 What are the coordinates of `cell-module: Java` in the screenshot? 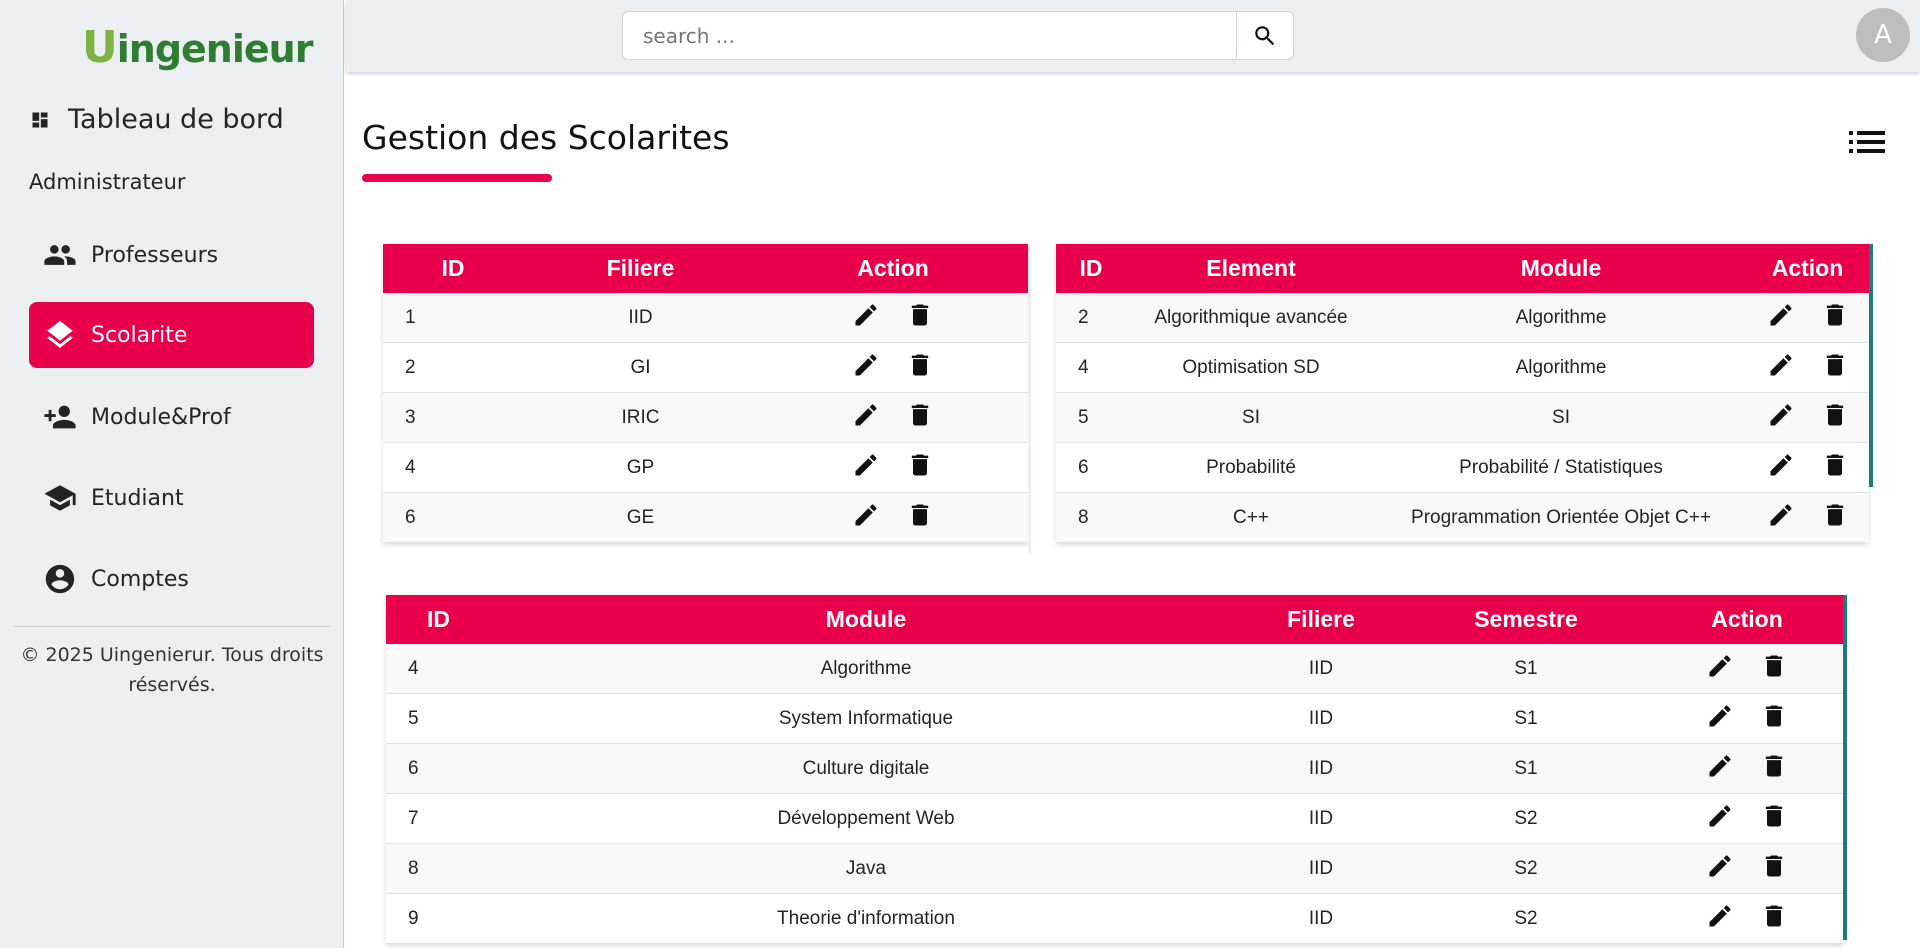 It's located at (866, 868).